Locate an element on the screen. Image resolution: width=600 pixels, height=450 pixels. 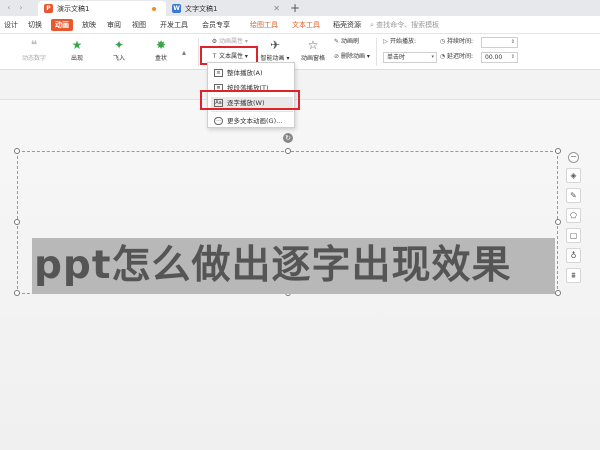
menu-slideshow: 放映 is located at coordinates (89, 25).